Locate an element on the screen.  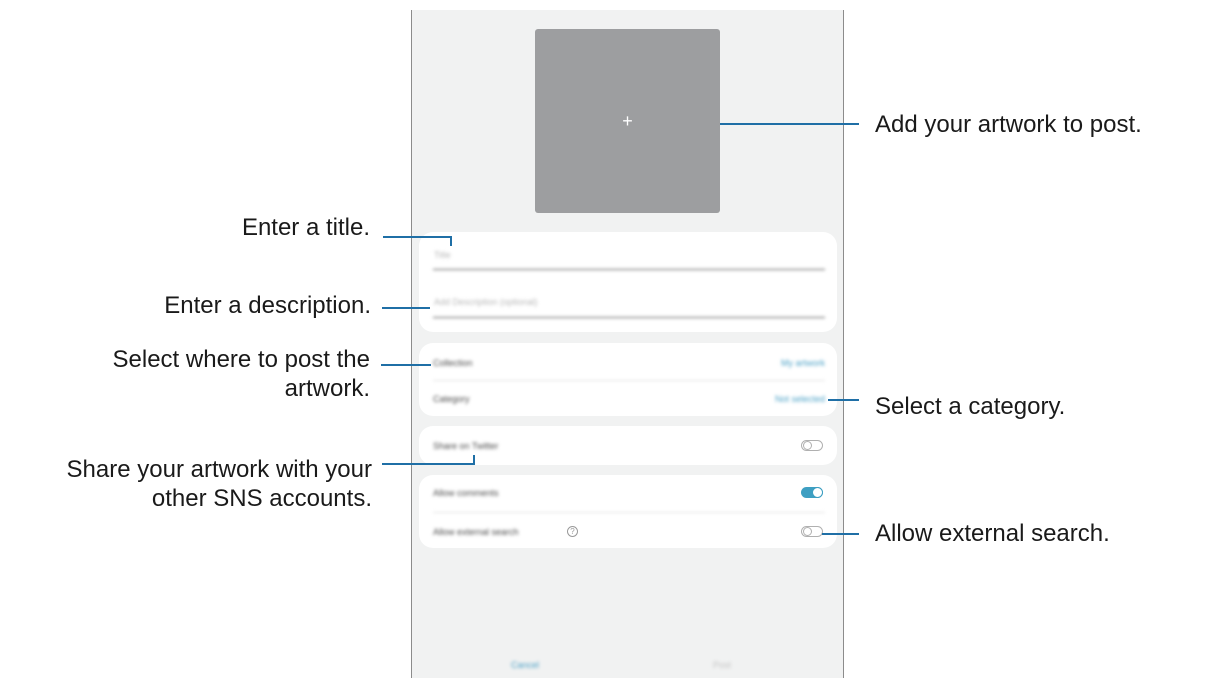
help-icon: ? is located at coordinates (572, 531).